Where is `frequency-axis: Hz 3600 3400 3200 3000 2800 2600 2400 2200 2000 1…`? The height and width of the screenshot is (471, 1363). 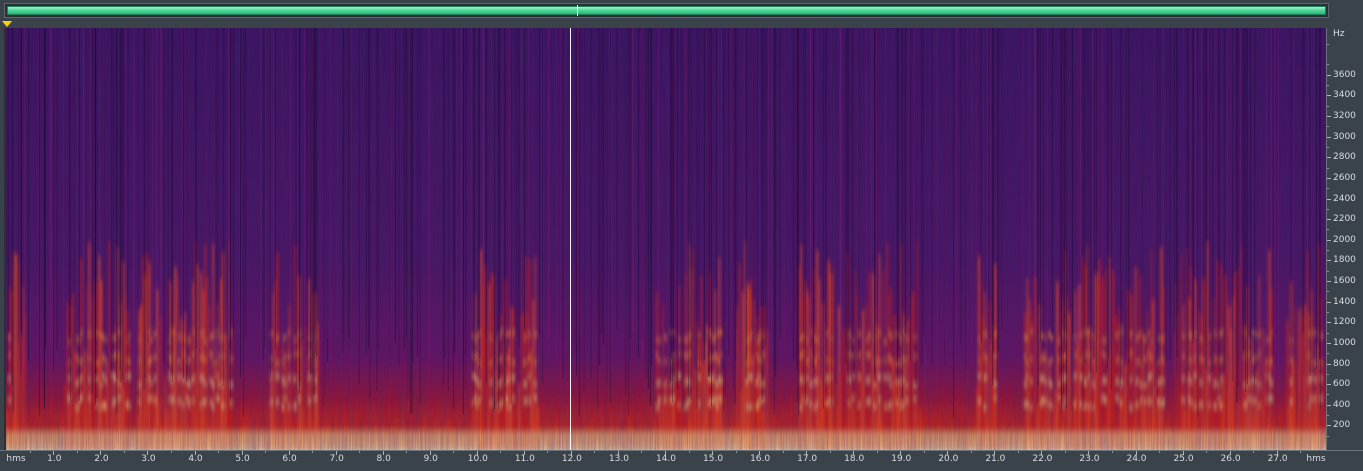
frequency-axis: Hz 3600 3400 3200 3000 2800 2600 2400 2200 2000 1… is located at coordinates (1344, 239).